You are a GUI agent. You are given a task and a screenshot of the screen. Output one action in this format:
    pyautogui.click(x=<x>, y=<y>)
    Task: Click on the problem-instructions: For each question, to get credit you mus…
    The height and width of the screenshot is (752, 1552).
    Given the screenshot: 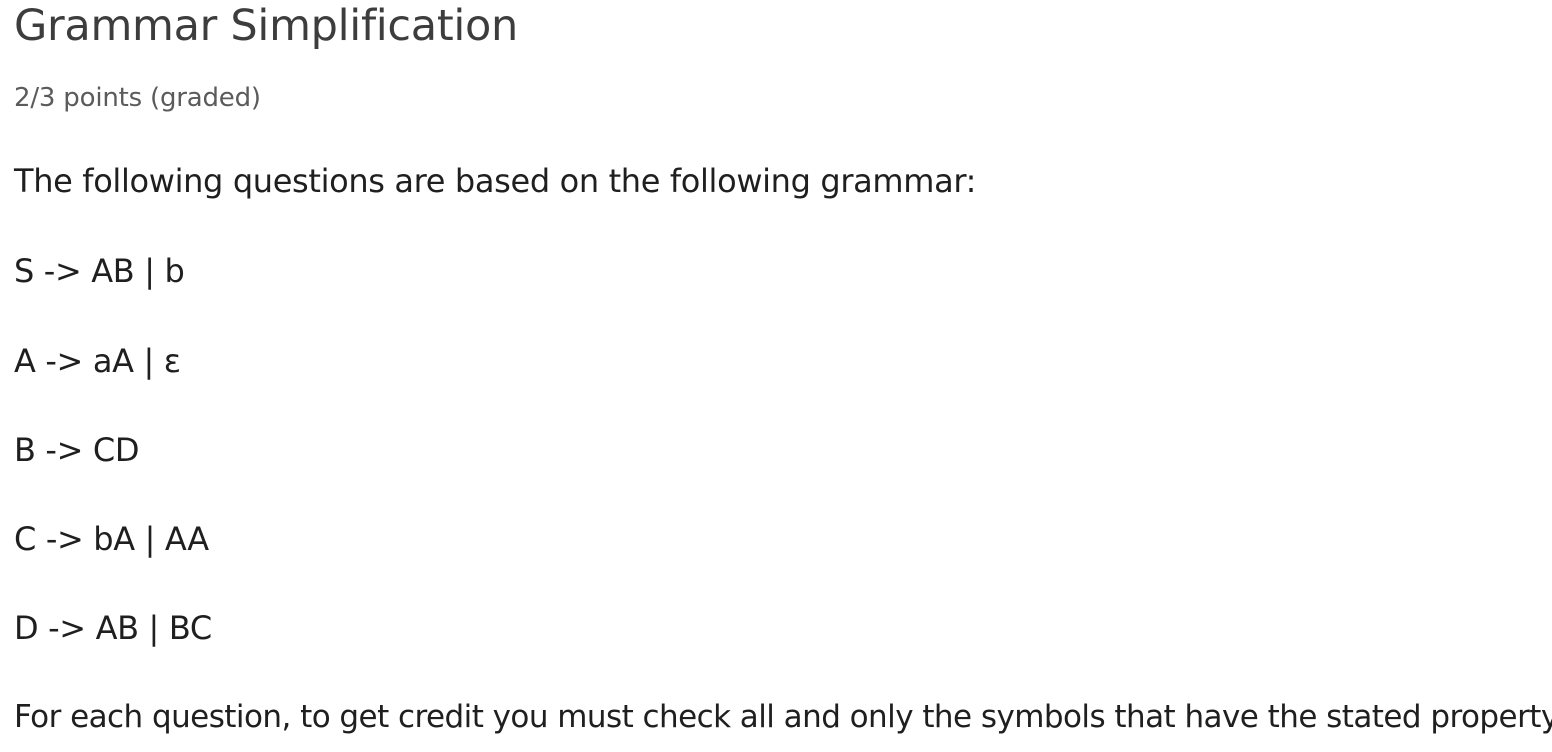 What is the action you would take?
    pyautogui.click(x=783, y=717)
    